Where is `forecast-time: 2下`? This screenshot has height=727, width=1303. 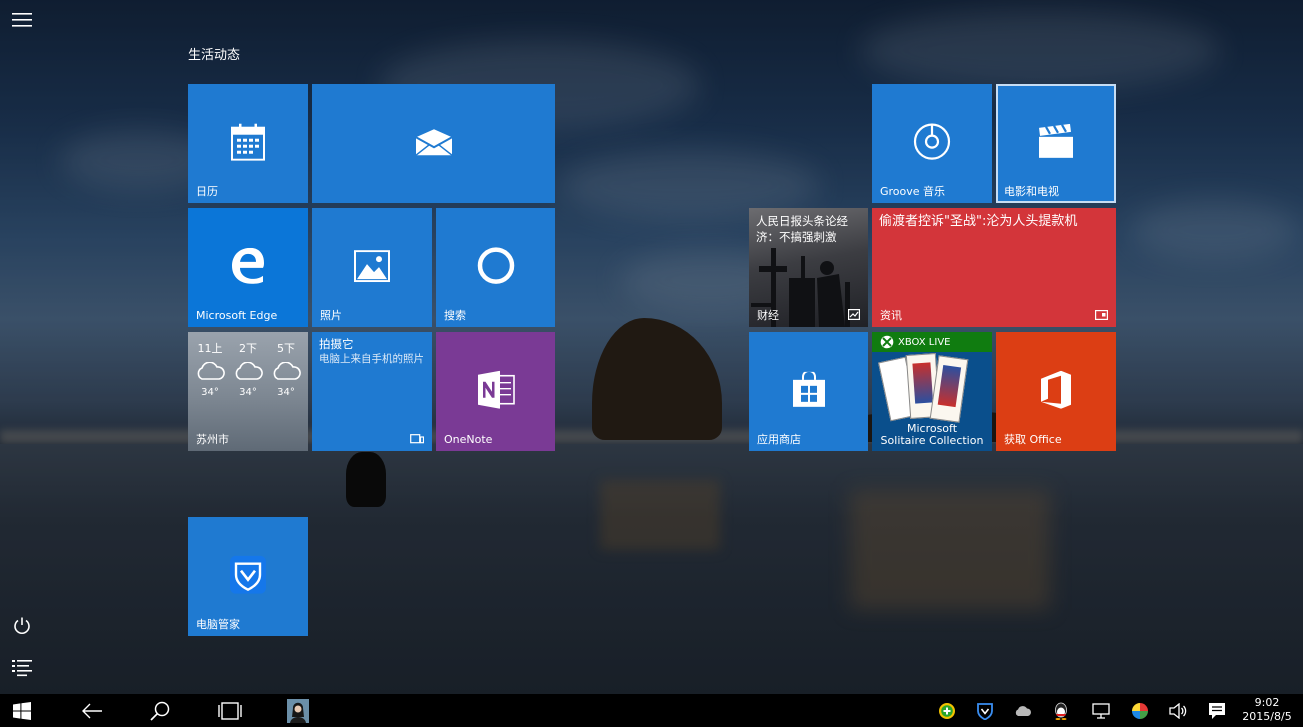 forecast-time: 2下 is located at coordinates (248, 348).